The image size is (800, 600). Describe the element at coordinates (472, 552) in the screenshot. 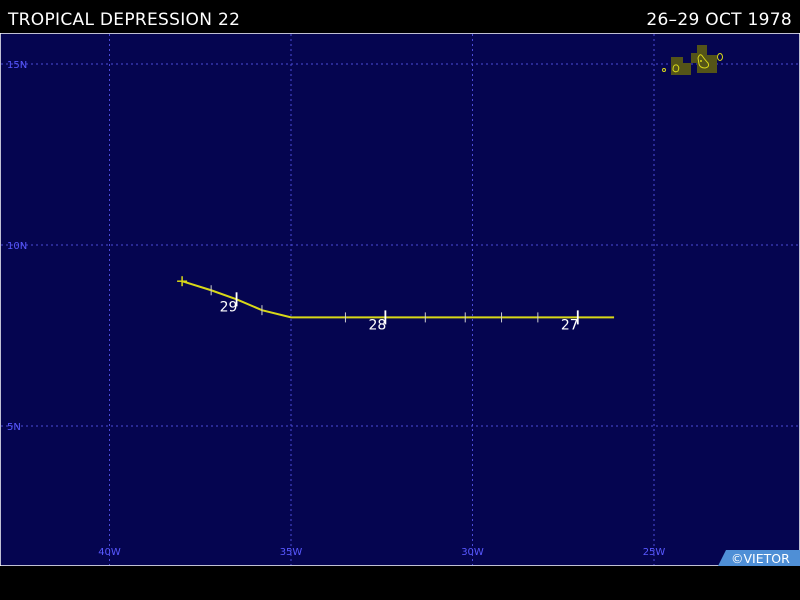

I see `longitude-label: 30W` at that location.